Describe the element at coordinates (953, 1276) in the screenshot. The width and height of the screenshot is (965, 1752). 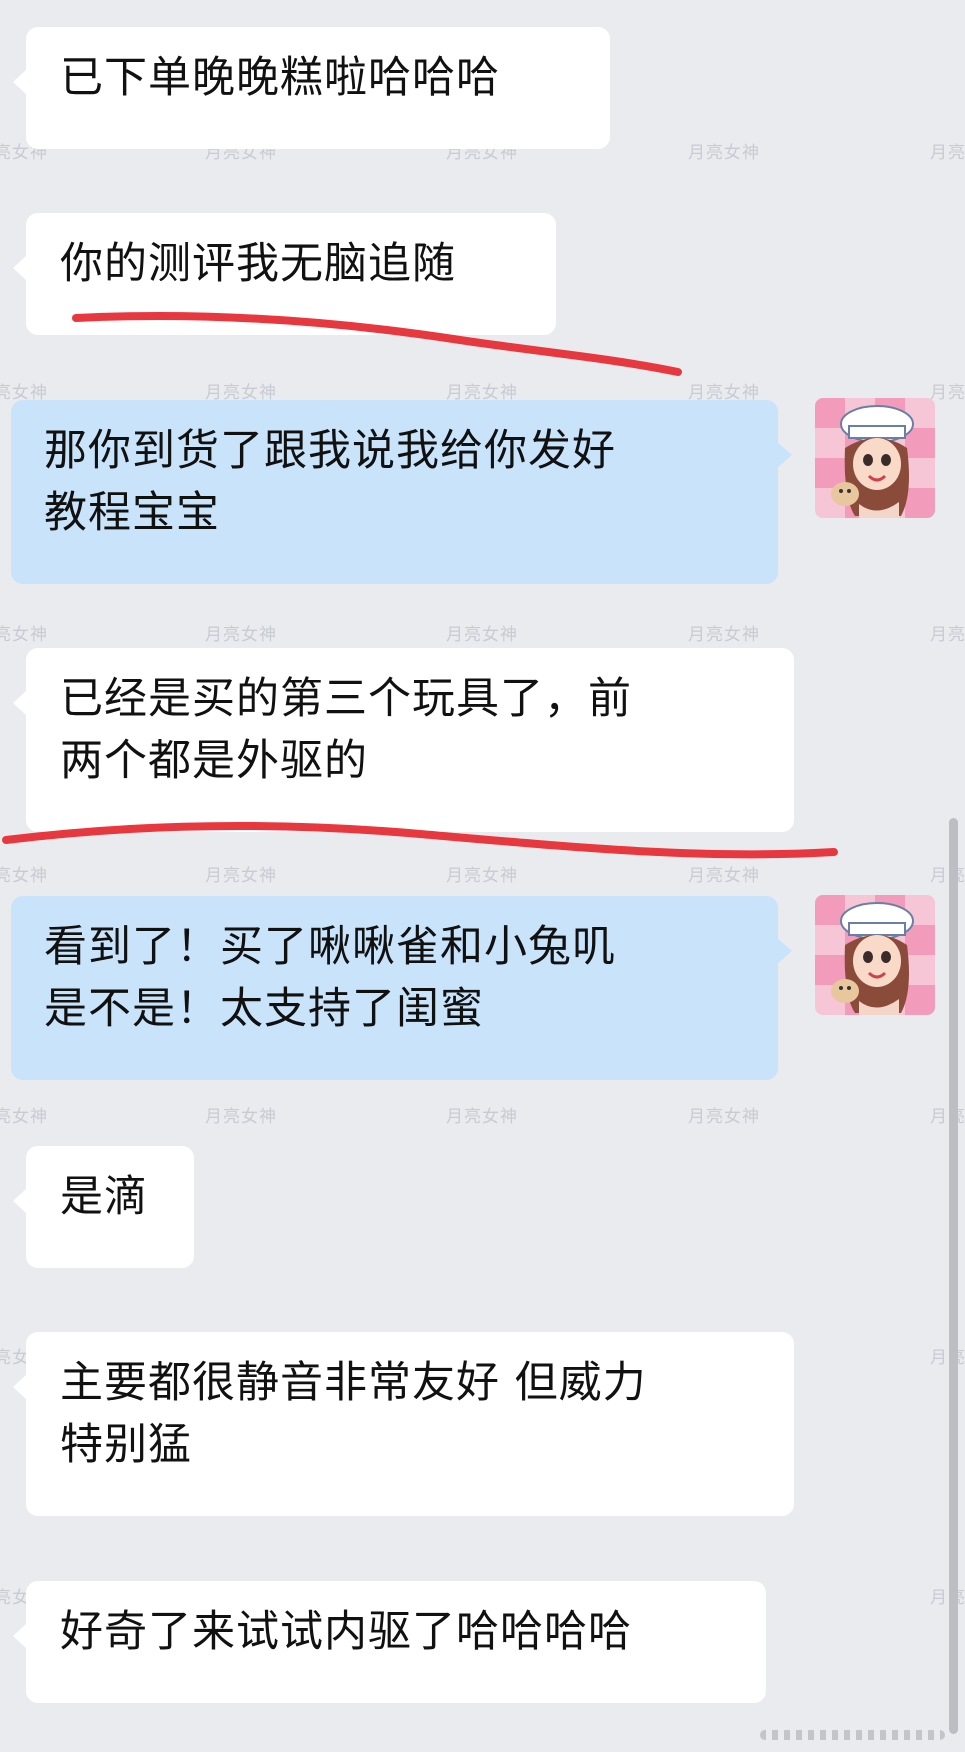
I see `scrollbar` at that location.